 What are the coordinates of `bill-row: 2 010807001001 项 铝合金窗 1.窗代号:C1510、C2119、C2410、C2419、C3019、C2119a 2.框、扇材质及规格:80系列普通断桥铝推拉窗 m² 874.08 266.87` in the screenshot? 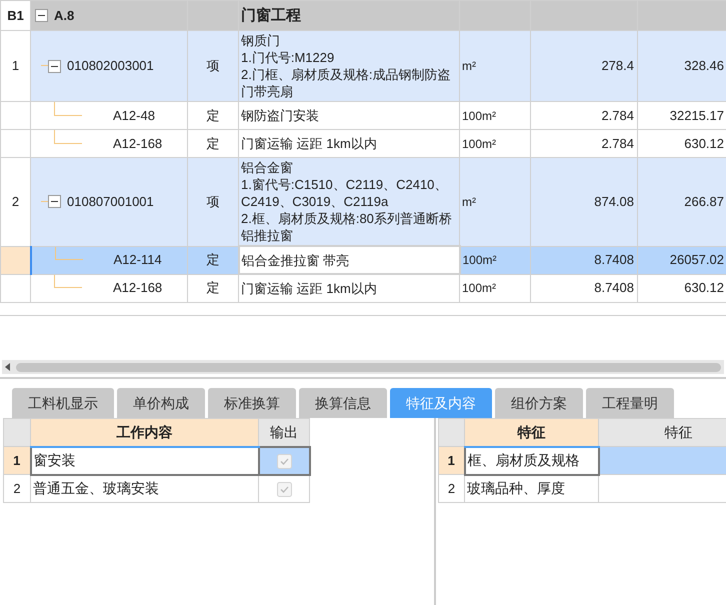 It's located at (363, 202).